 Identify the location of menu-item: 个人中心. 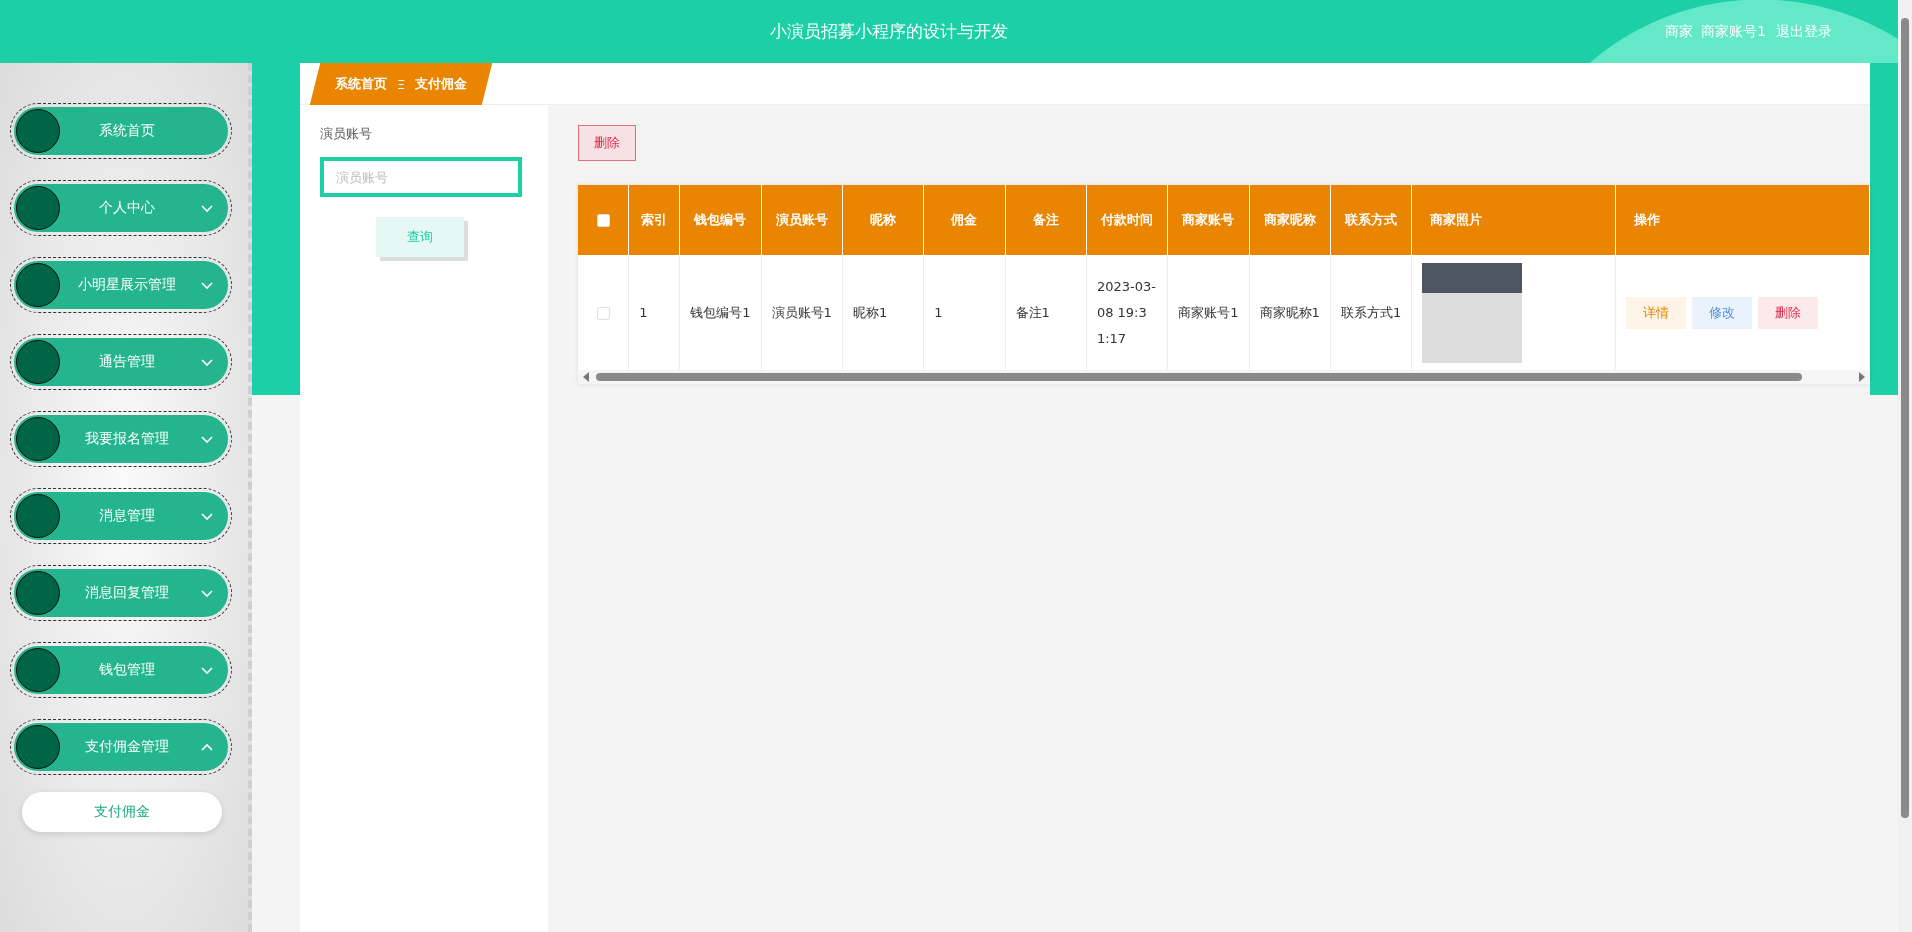
(121, 208).